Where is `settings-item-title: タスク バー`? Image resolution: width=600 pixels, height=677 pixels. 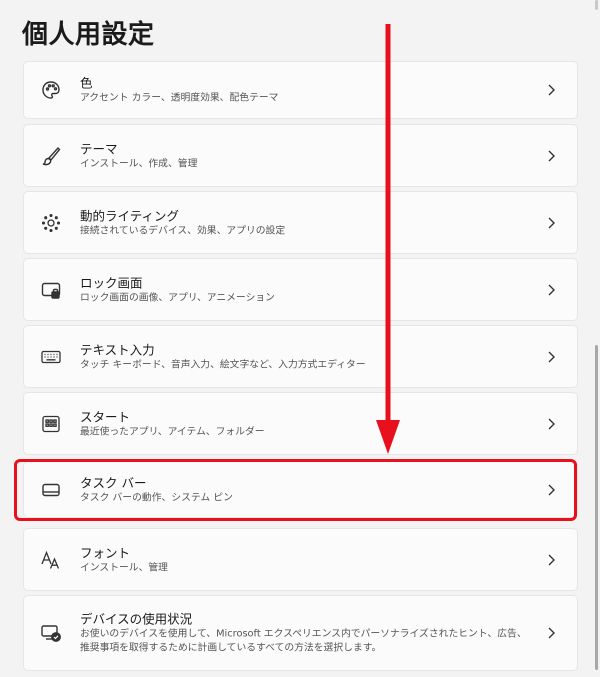
settings-item-title: タスク バー is located at coordinates (113, 482).